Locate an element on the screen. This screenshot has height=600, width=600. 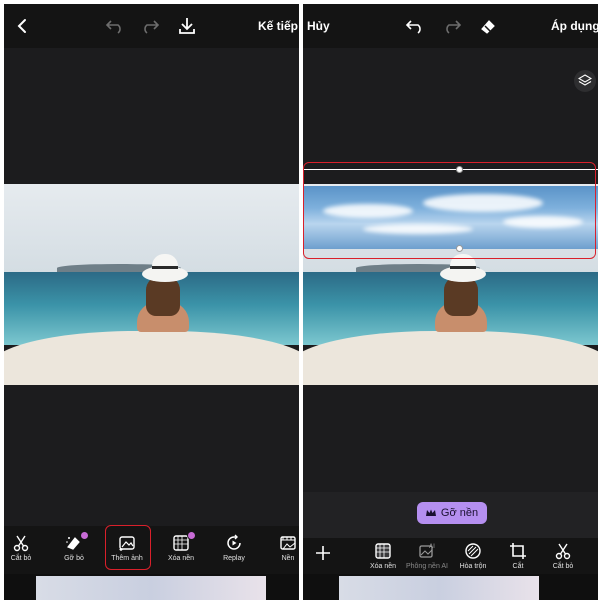
plus-icon is located at coordinates (323, 553).